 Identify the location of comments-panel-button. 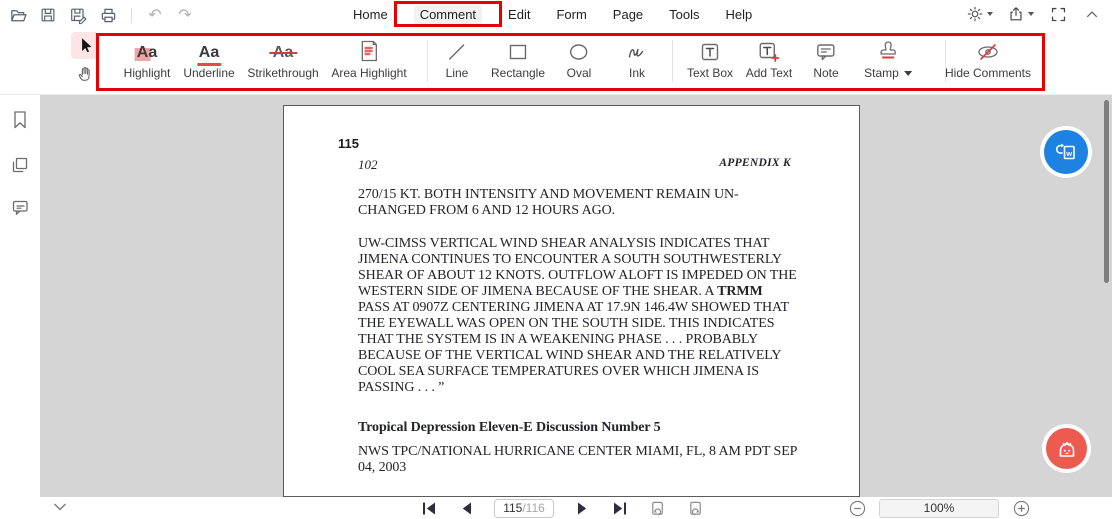
(20, 207).